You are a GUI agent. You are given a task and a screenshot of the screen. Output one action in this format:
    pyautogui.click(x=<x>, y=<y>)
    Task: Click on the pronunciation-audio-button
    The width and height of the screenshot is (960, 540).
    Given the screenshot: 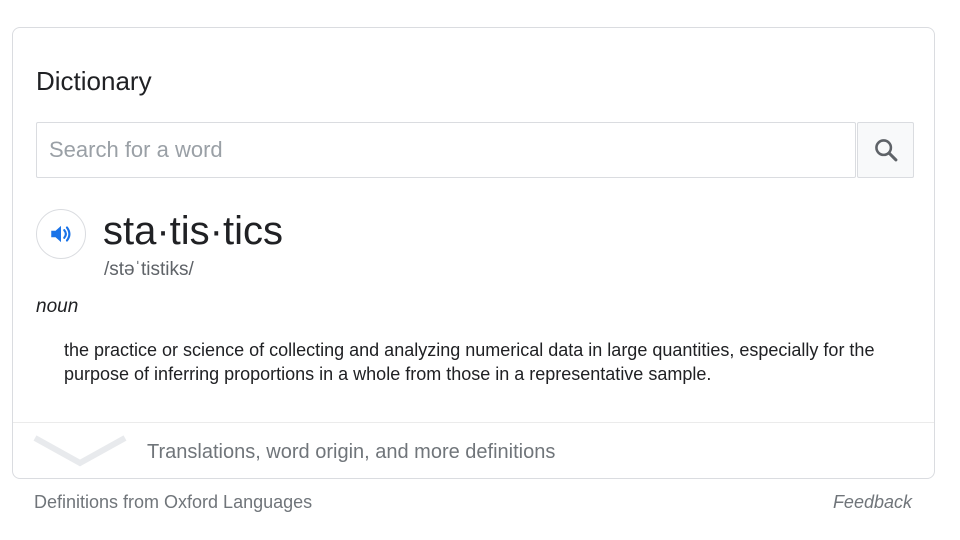 What is the action you would take?
    pyautogui.click(x=61, y=234)
    